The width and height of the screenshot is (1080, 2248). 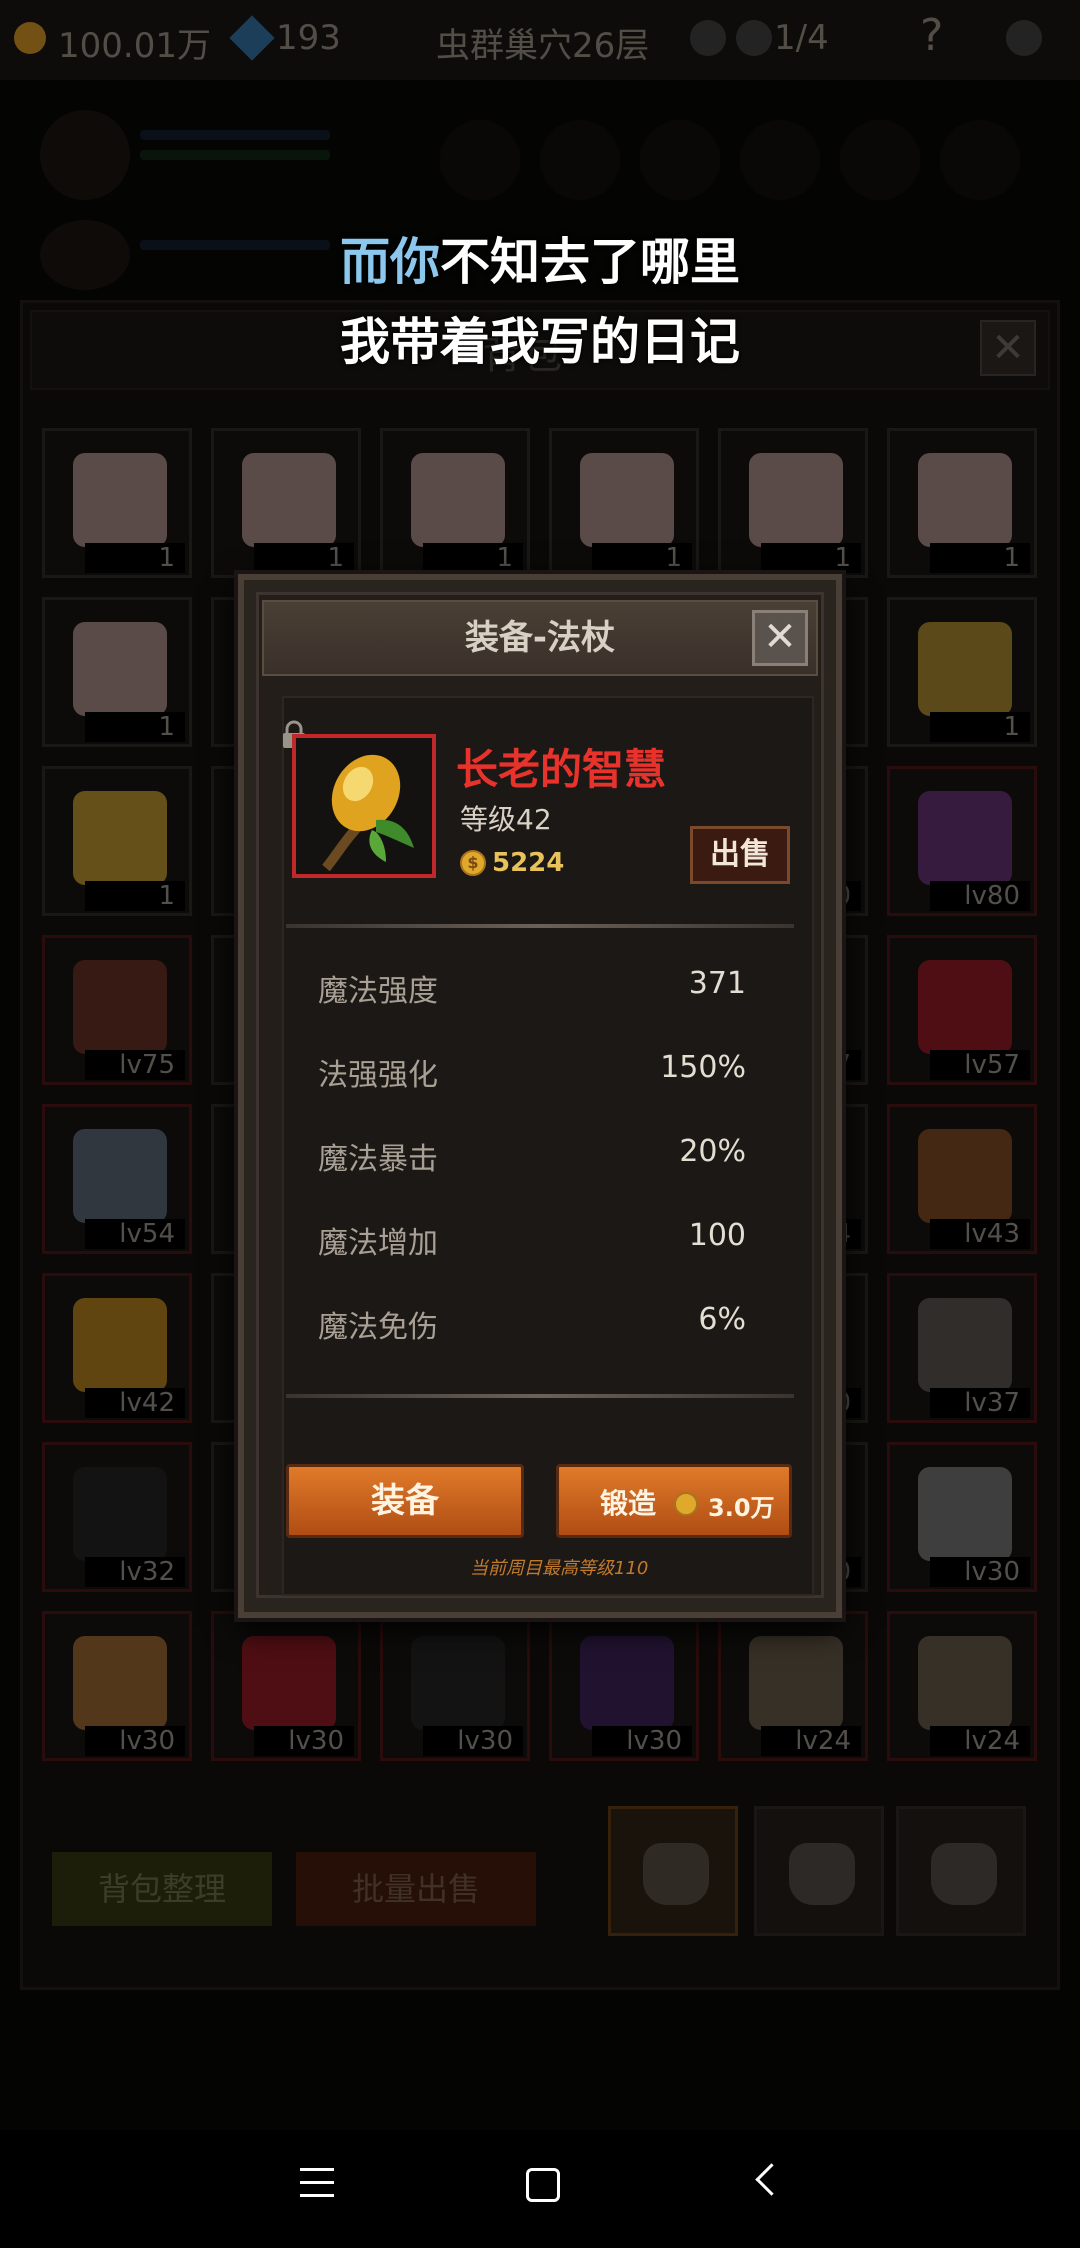 I want to click on backpack-slot: lv57, so click(x=962, y=1010).